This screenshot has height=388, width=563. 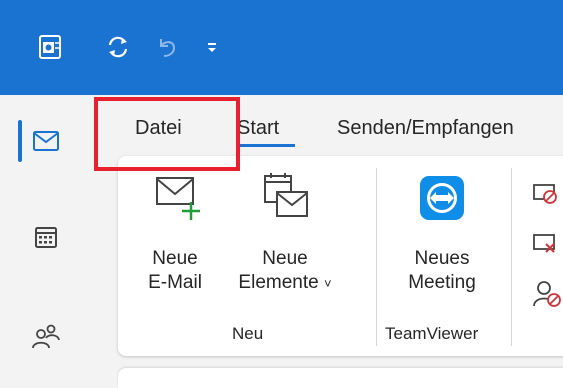 What do you see at coordinates (178, 198) in the screenshot?
I see `new-email-icon` at bounding box center [178, 198].